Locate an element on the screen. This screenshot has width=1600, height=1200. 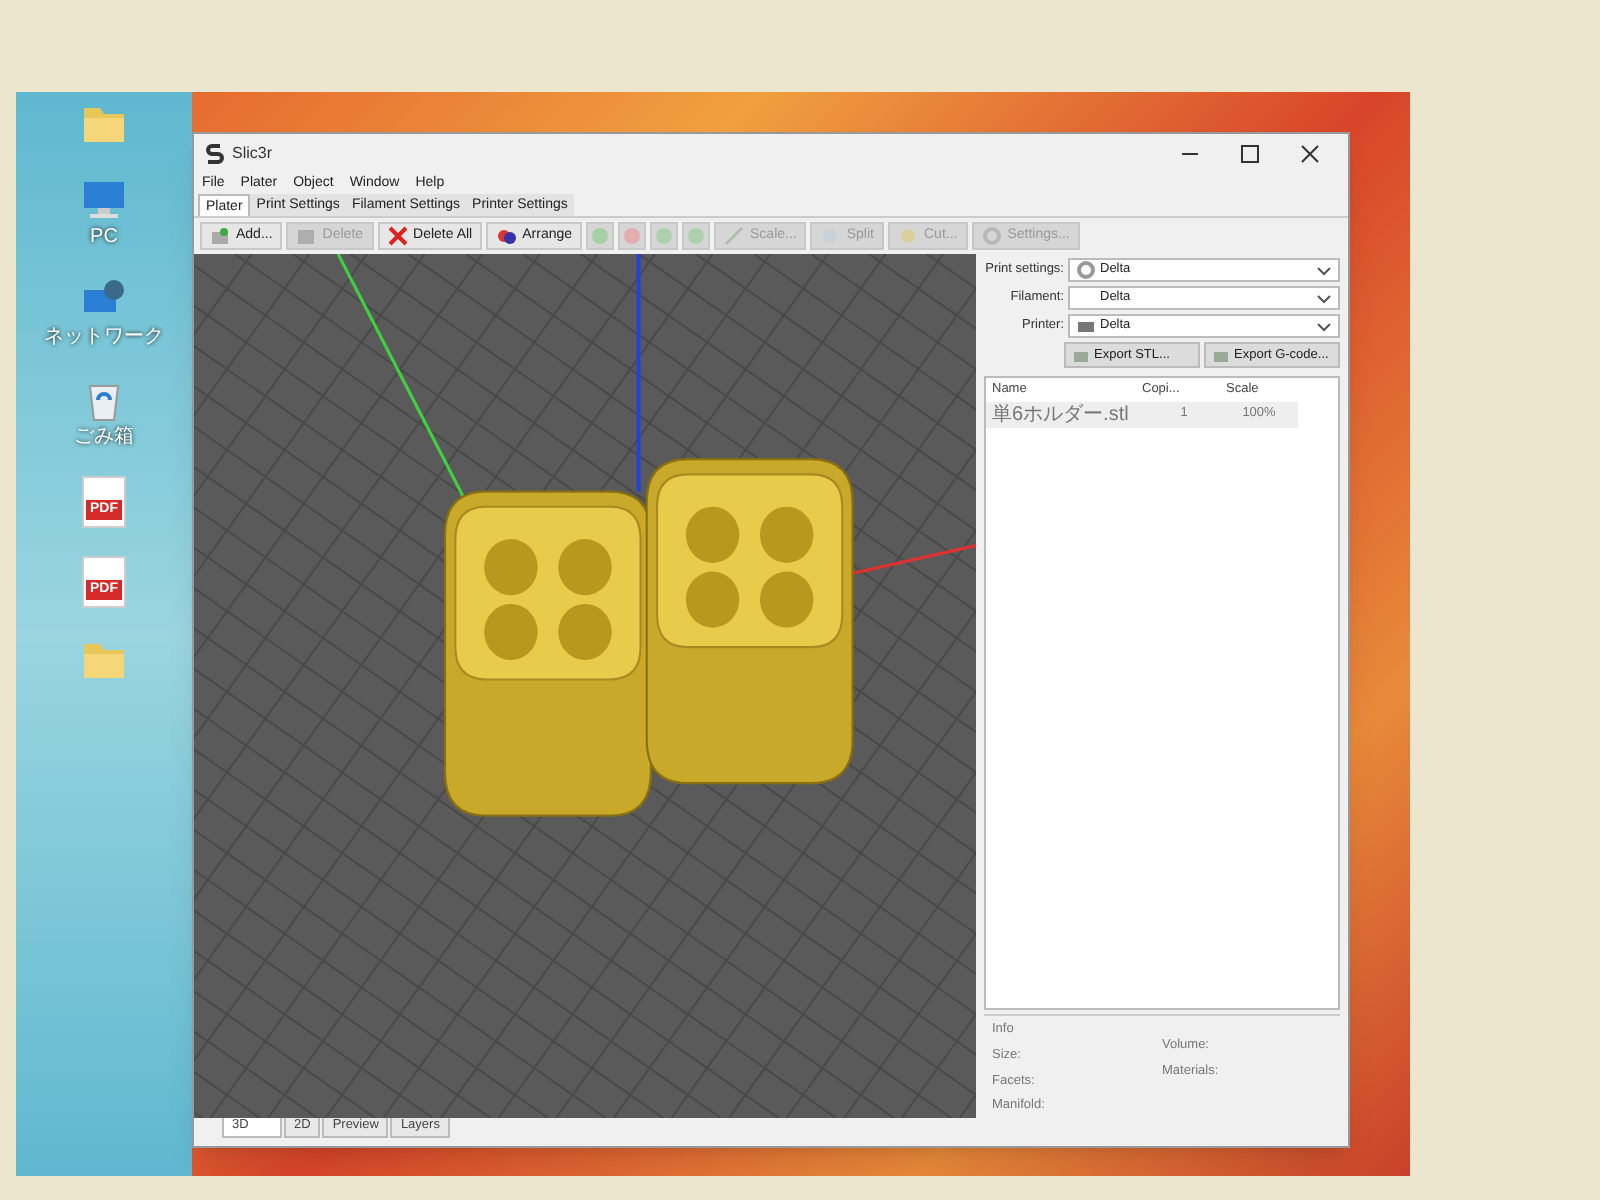
icon-label: ごみ箱 is located at coordinates (104, 438).